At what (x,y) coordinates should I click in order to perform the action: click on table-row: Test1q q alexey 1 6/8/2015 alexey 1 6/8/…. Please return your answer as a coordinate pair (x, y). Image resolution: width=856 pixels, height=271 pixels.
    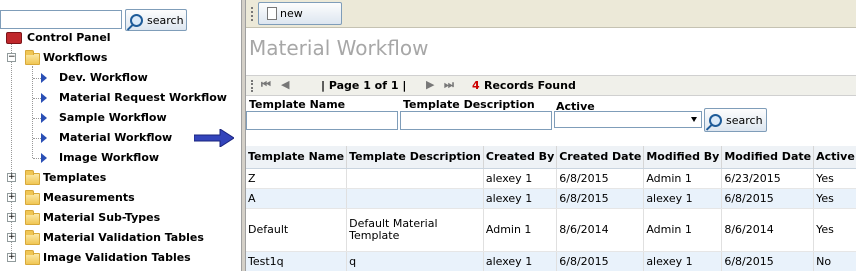
    Looking at the image, I should click on (551, 261).